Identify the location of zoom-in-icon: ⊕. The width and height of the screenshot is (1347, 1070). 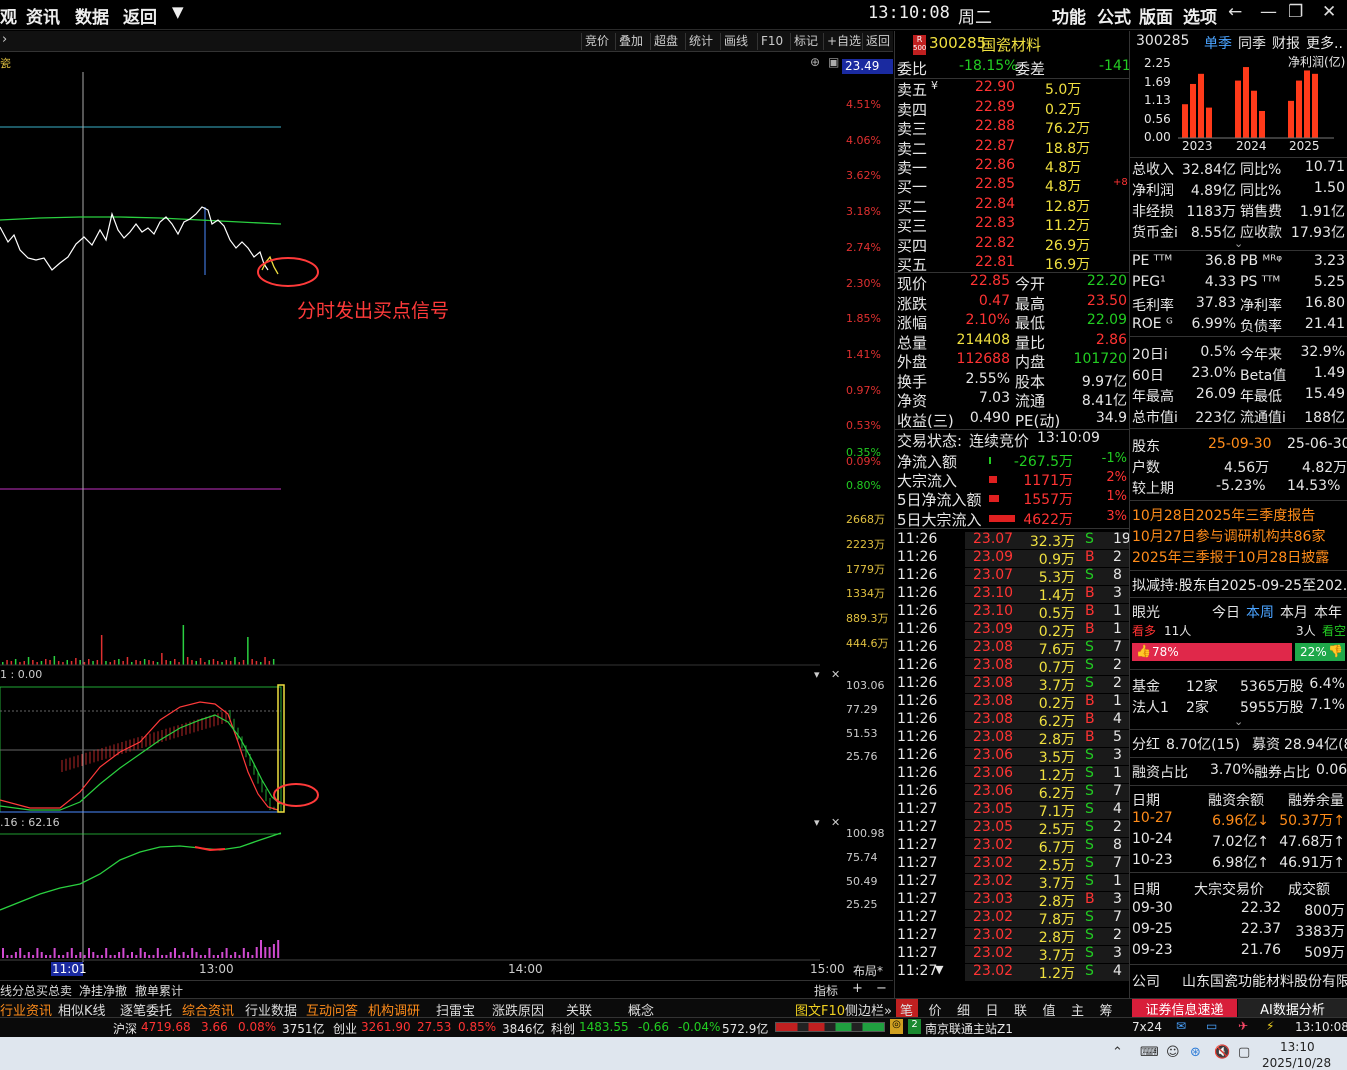
(815, 62).